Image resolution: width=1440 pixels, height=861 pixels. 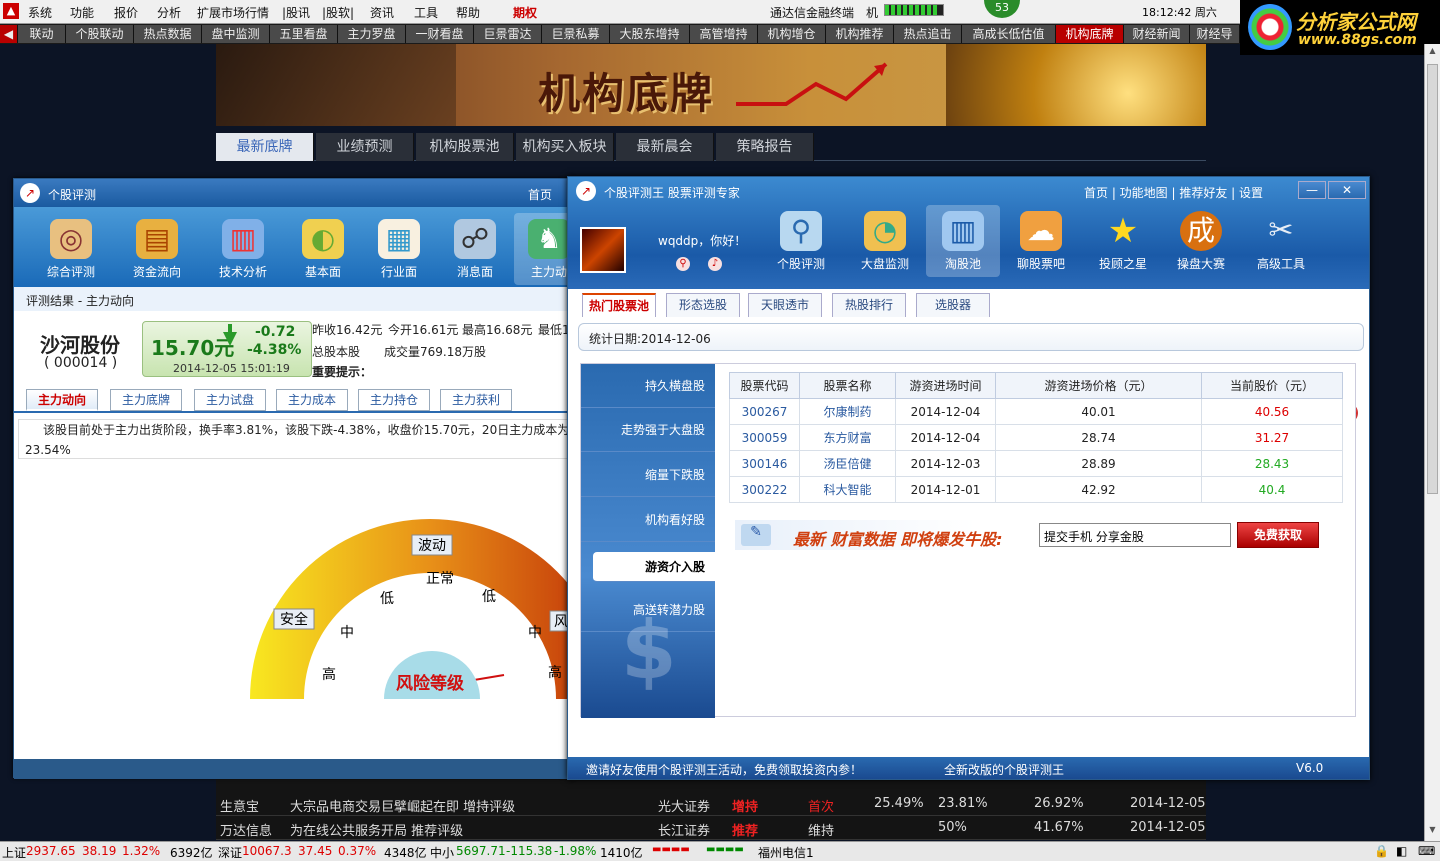 What do you see at coordinates (603, 250) in the screenshot?
I see `avatar` at bounding box center [603, 250].